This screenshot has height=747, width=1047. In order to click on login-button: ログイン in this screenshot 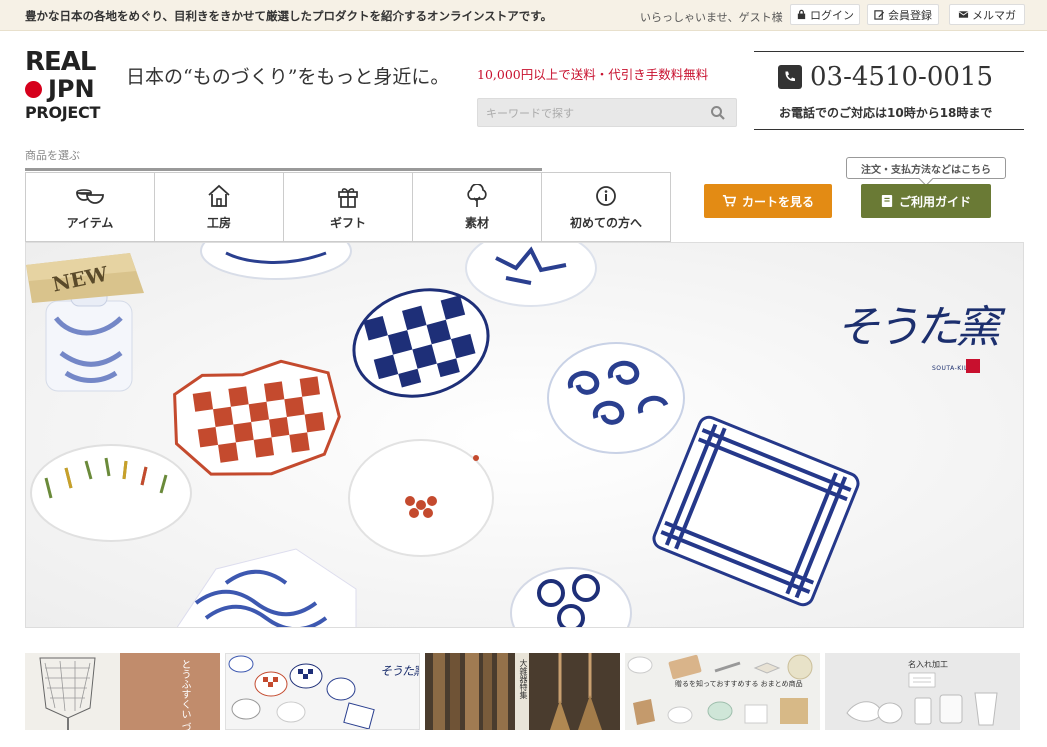, I will do `click(825, 14)`.